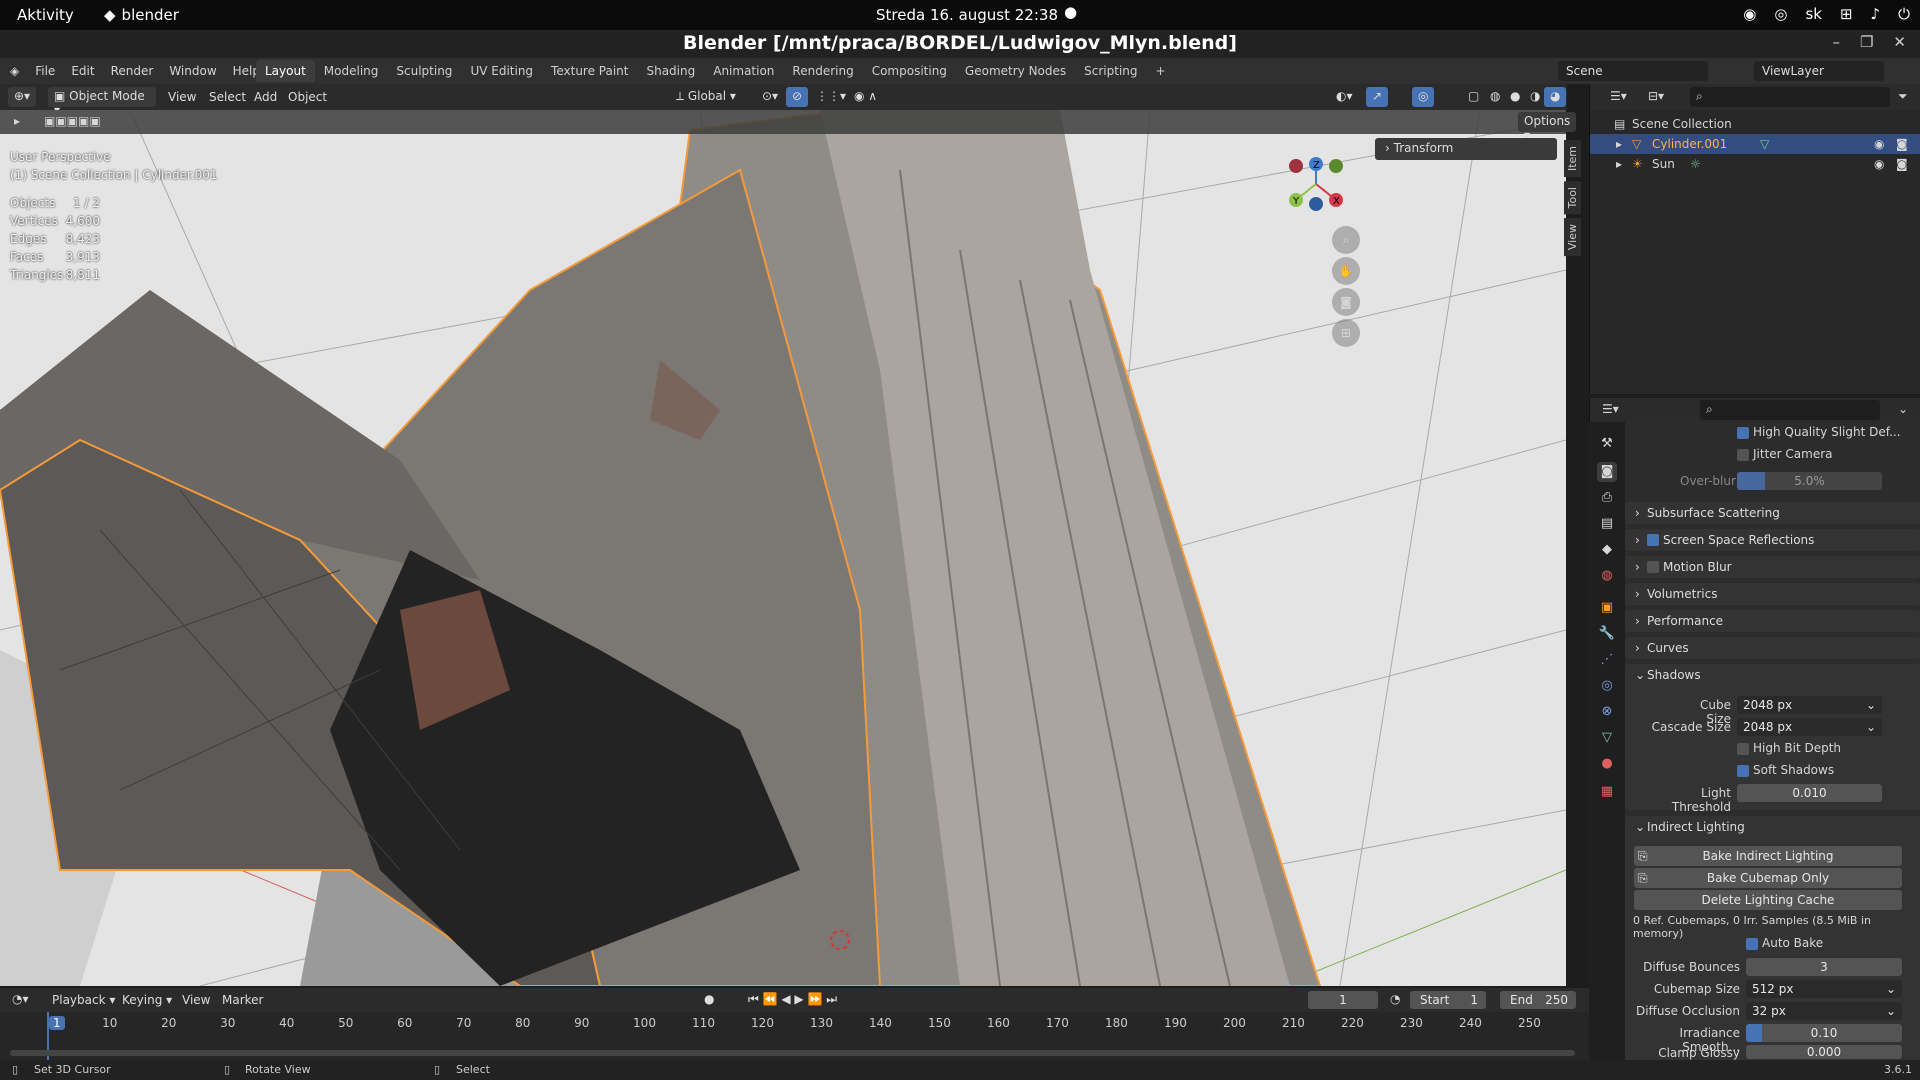 The height and width of the screenshot is (1080, 1920). What do you see at coordinates (865, 97) in the screenshot?
I see `proportional-edit-icon: ◉ ∧` at bounding box center [865, 97].